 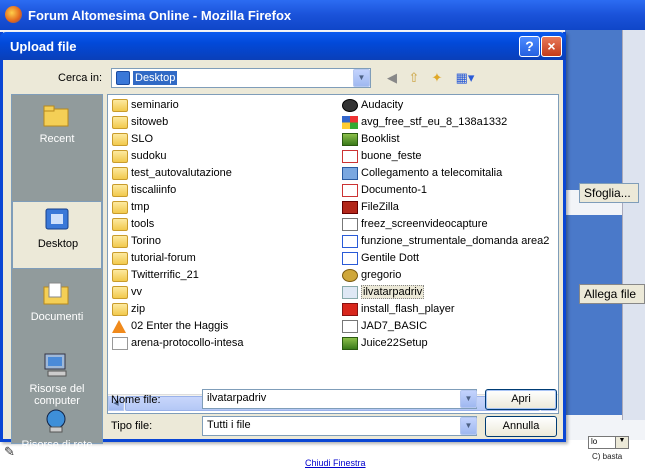 I want to click on file-name: funzione_strumentale_domanda area2, so click(x=455, y=241).